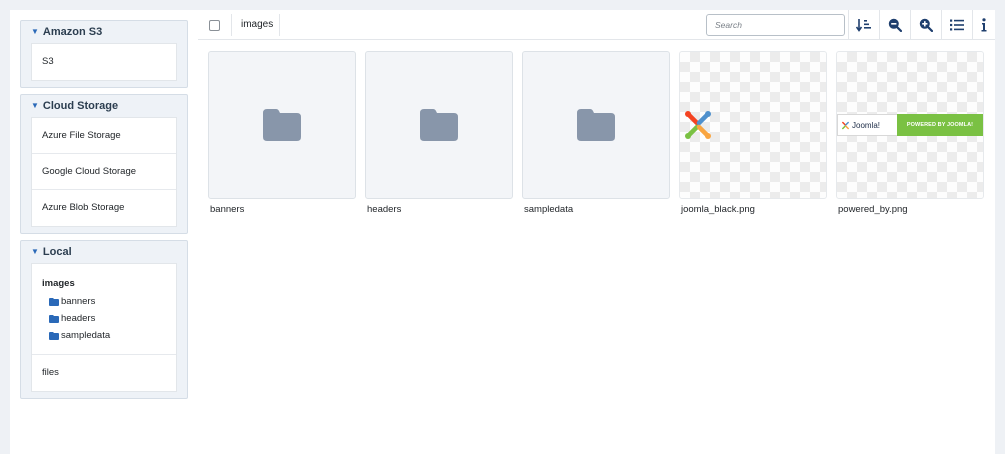  I want to click on panel-amazon-s3: ▼ Amazon S3 S3, so click(104, 54).